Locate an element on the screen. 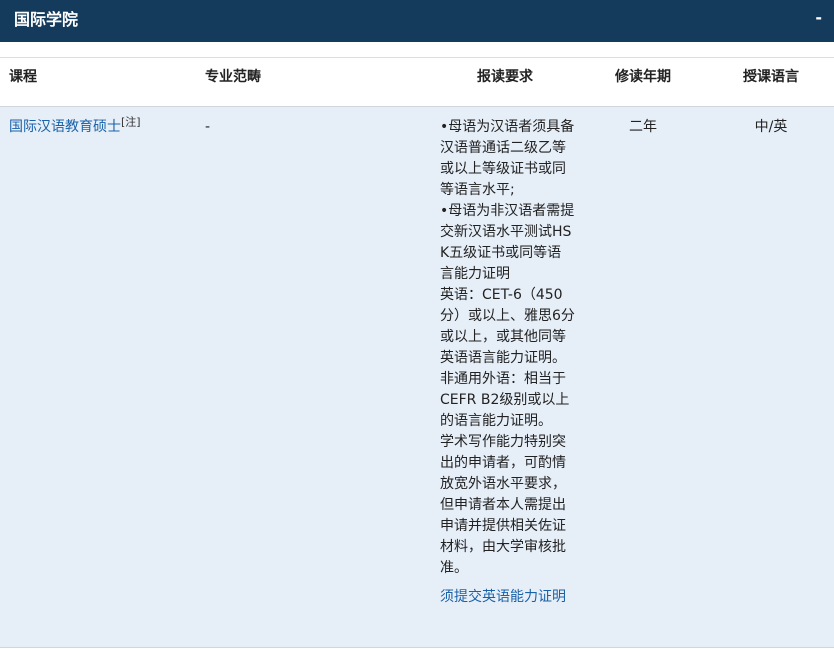 The image size is (834, 649). course-cell: 国际汉语教育硕士[注] is located at coordinates (75, 126).